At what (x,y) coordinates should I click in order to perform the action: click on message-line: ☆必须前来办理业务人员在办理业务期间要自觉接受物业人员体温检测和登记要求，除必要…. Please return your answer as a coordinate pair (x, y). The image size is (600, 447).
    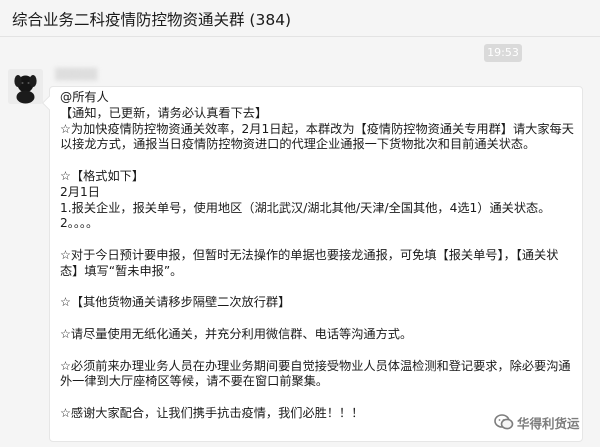
    Looking at the image, I should click on (315, 365).